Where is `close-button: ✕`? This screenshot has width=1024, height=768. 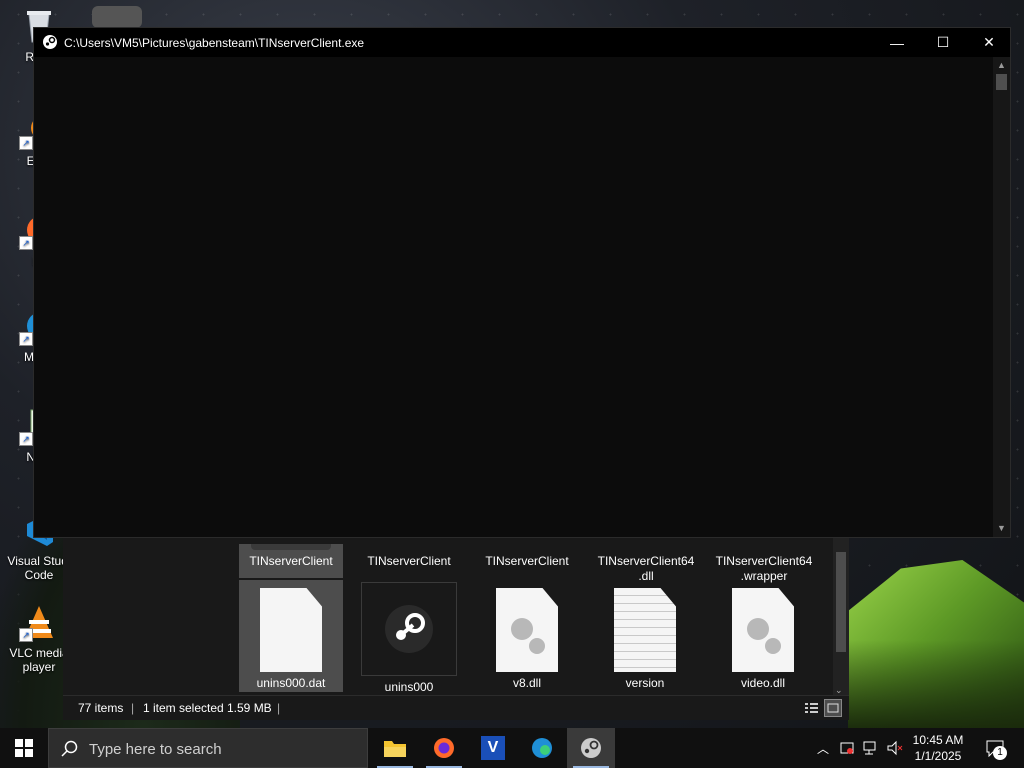
close-button: ✕ is located at coordinates (989, 42).